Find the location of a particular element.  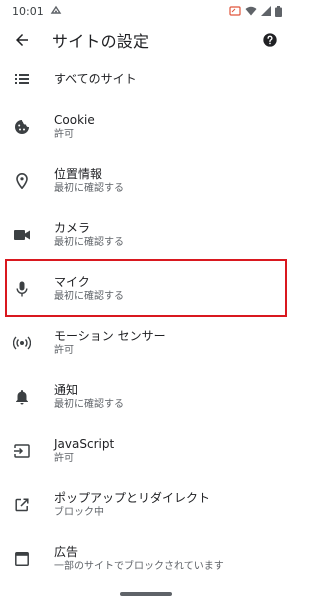

signal-icon is located at coordinates (266, 11).